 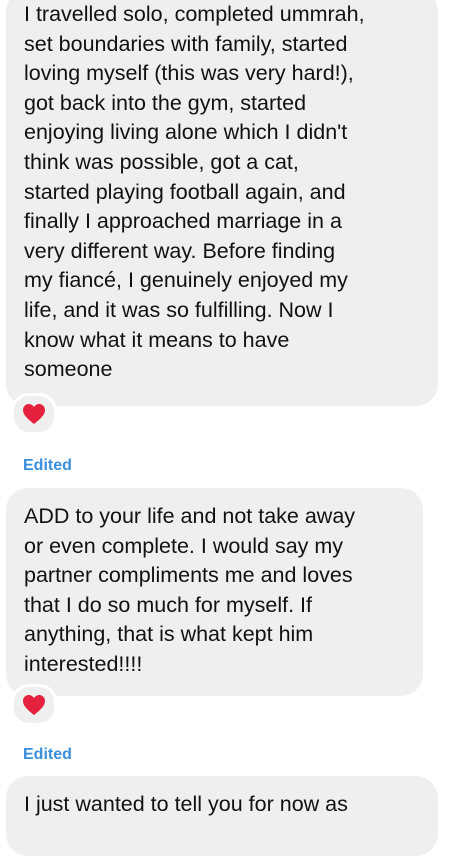 What do you see at coordinates (186, 804) in the screenshot?
I see `message-text: I just wanted to tell you for now as` at bounding box center [186, 804].